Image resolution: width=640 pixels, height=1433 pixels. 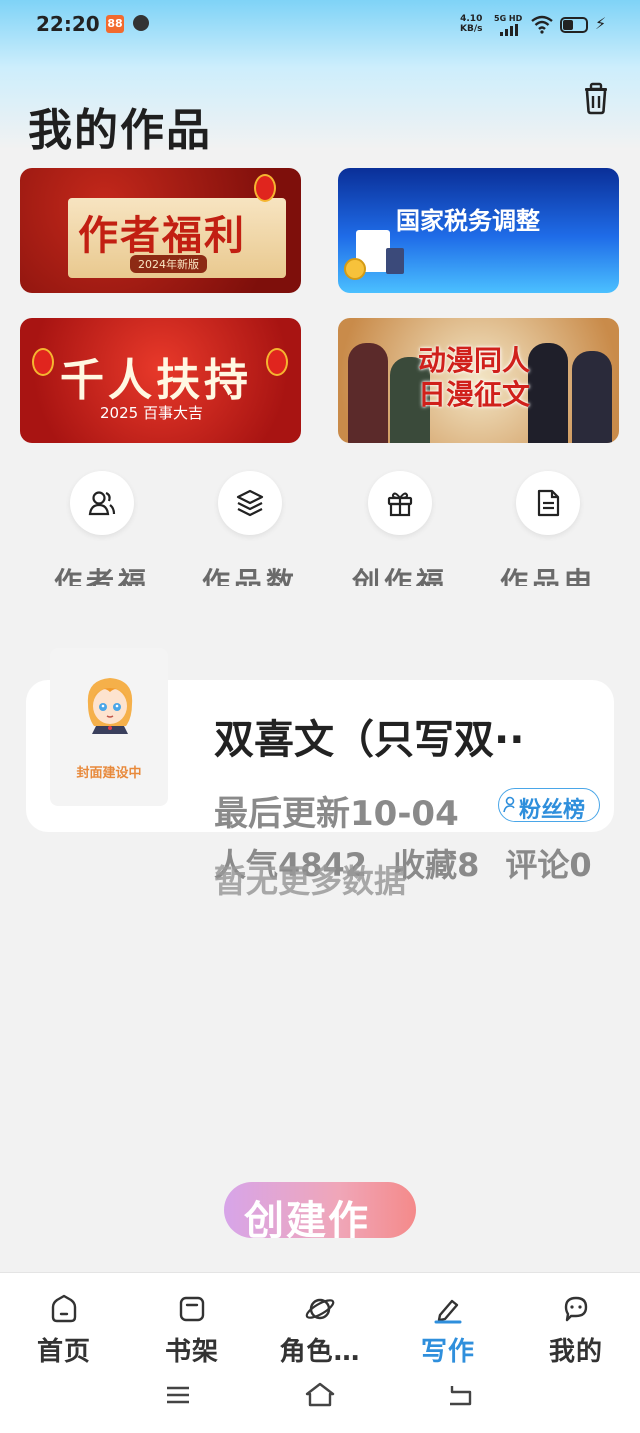 I want to click on charging-icon: ⚡, so click(x=601, y=23).